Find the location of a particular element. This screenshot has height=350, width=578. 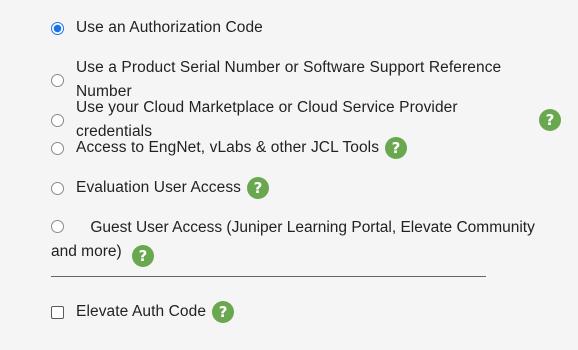

radio-cloud-marketplace is located at coordinates (57, 120).